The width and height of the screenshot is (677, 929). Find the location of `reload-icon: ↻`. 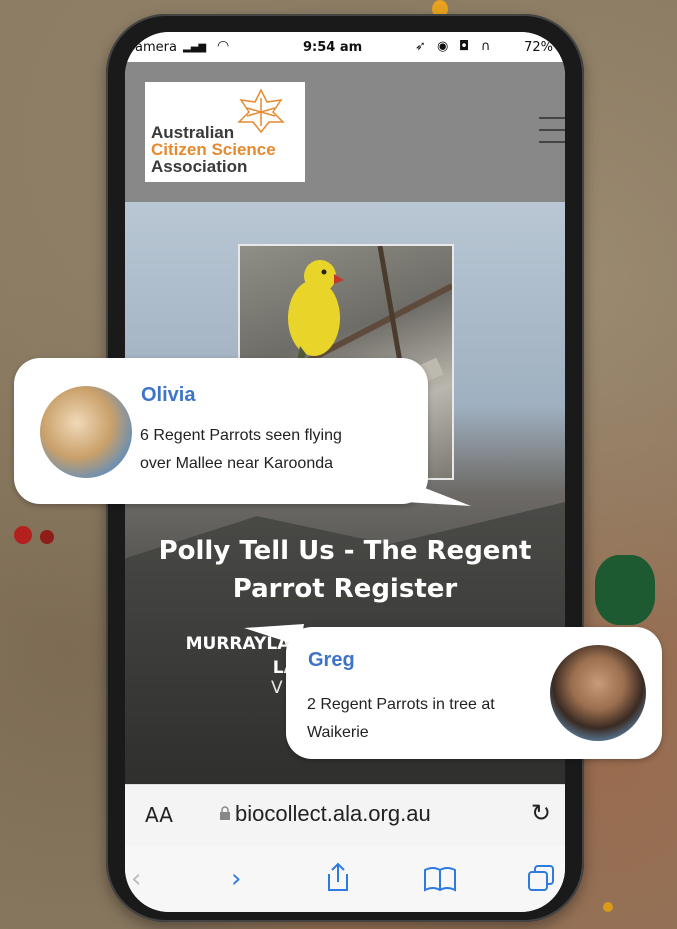

reload-icon: ↻ is located at coordinates (541, 813).